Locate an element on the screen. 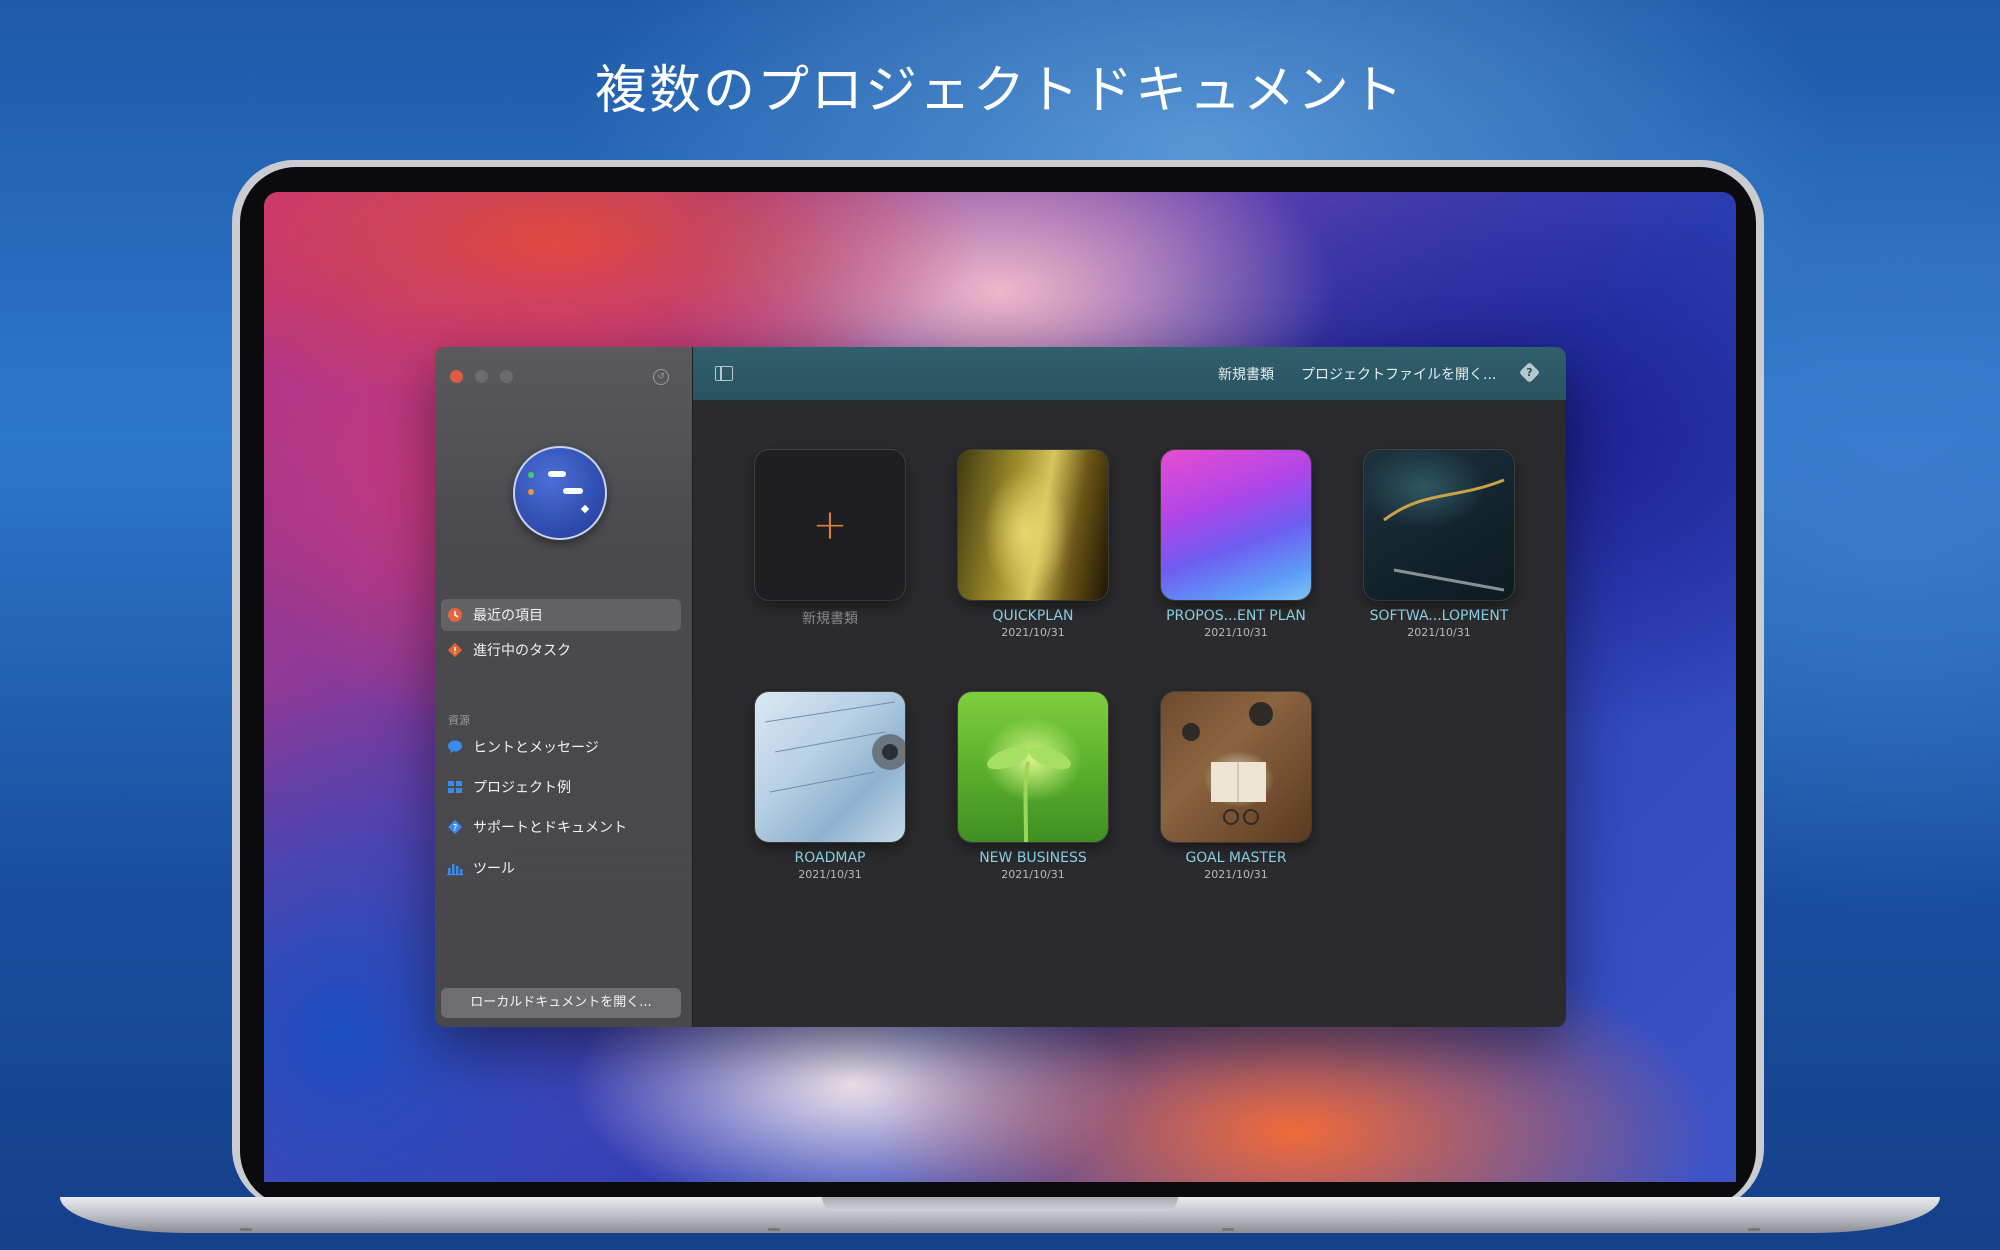 This screenshot has width=2000, height=1250. history-icon: ↺ is located at coordinates (661, 377).